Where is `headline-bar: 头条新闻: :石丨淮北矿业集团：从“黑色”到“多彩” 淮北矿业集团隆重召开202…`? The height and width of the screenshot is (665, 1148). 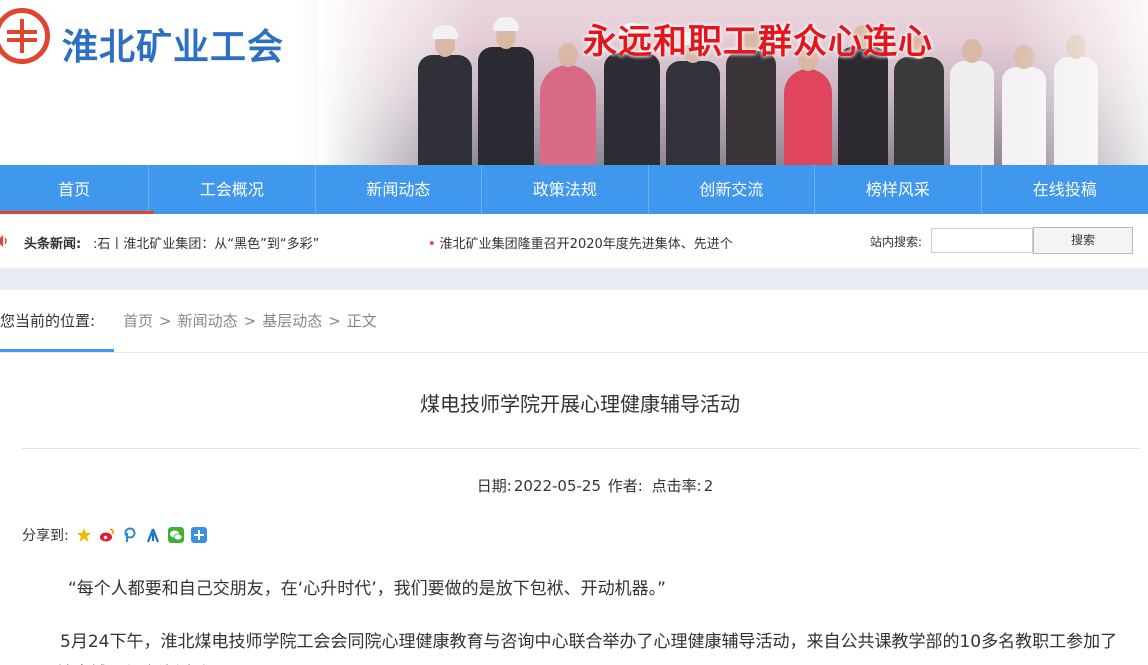
headline-bar: 头条新闻: :石丨淮北矿业集团：从“黑色”到“多彩” 淮北矿业集团隆重召开202… is located at coordinates (574, 241).